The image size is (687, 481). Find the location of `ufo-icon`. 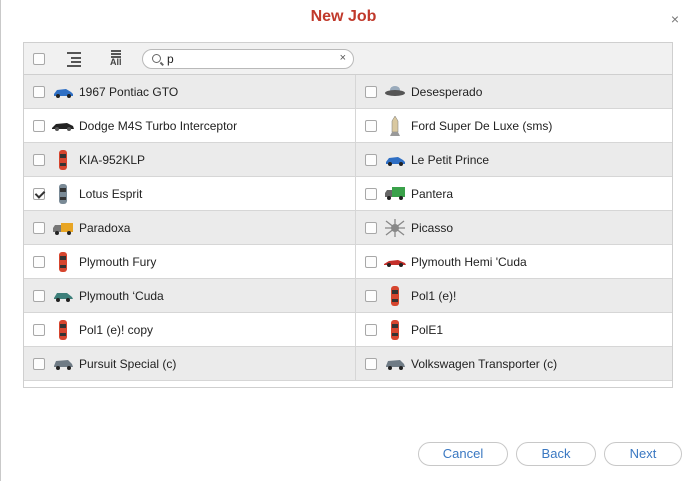

ufo-icon is located at coordinates (395, 92).